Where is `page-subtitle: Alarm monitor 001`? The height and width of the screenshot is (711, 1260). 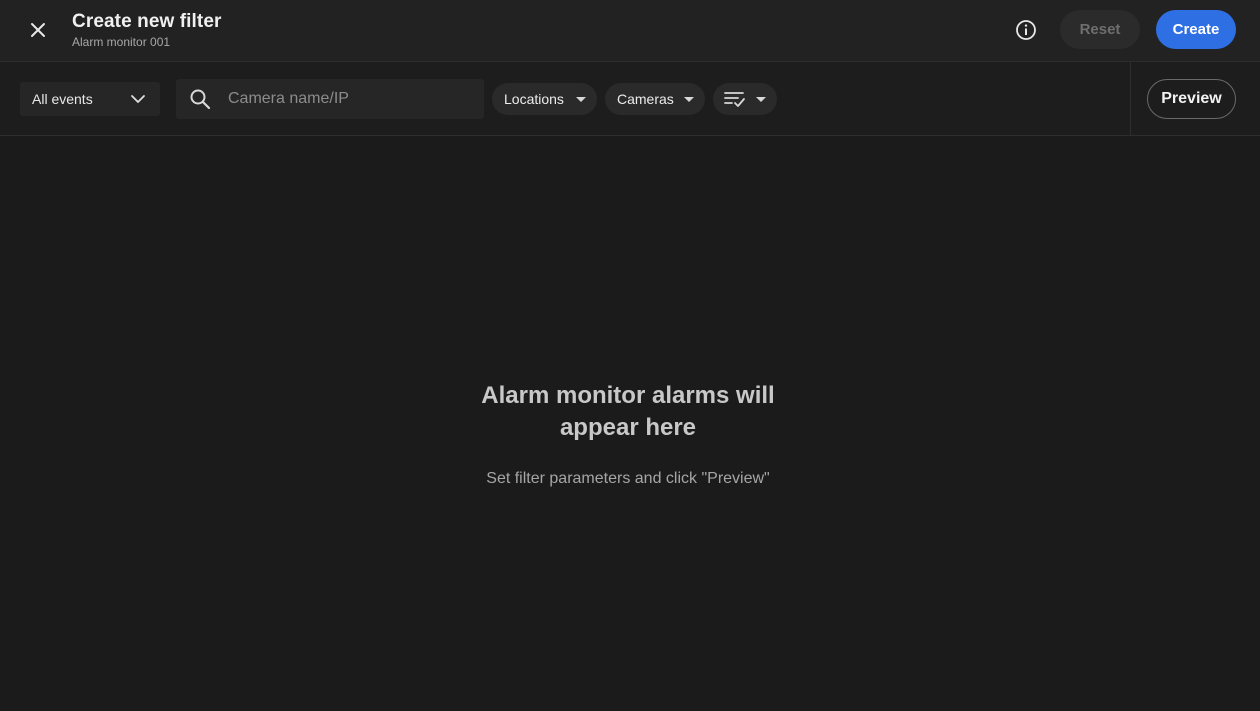 page-subtitle: Alarm monitor 001 is located at coordinates (121, 42).